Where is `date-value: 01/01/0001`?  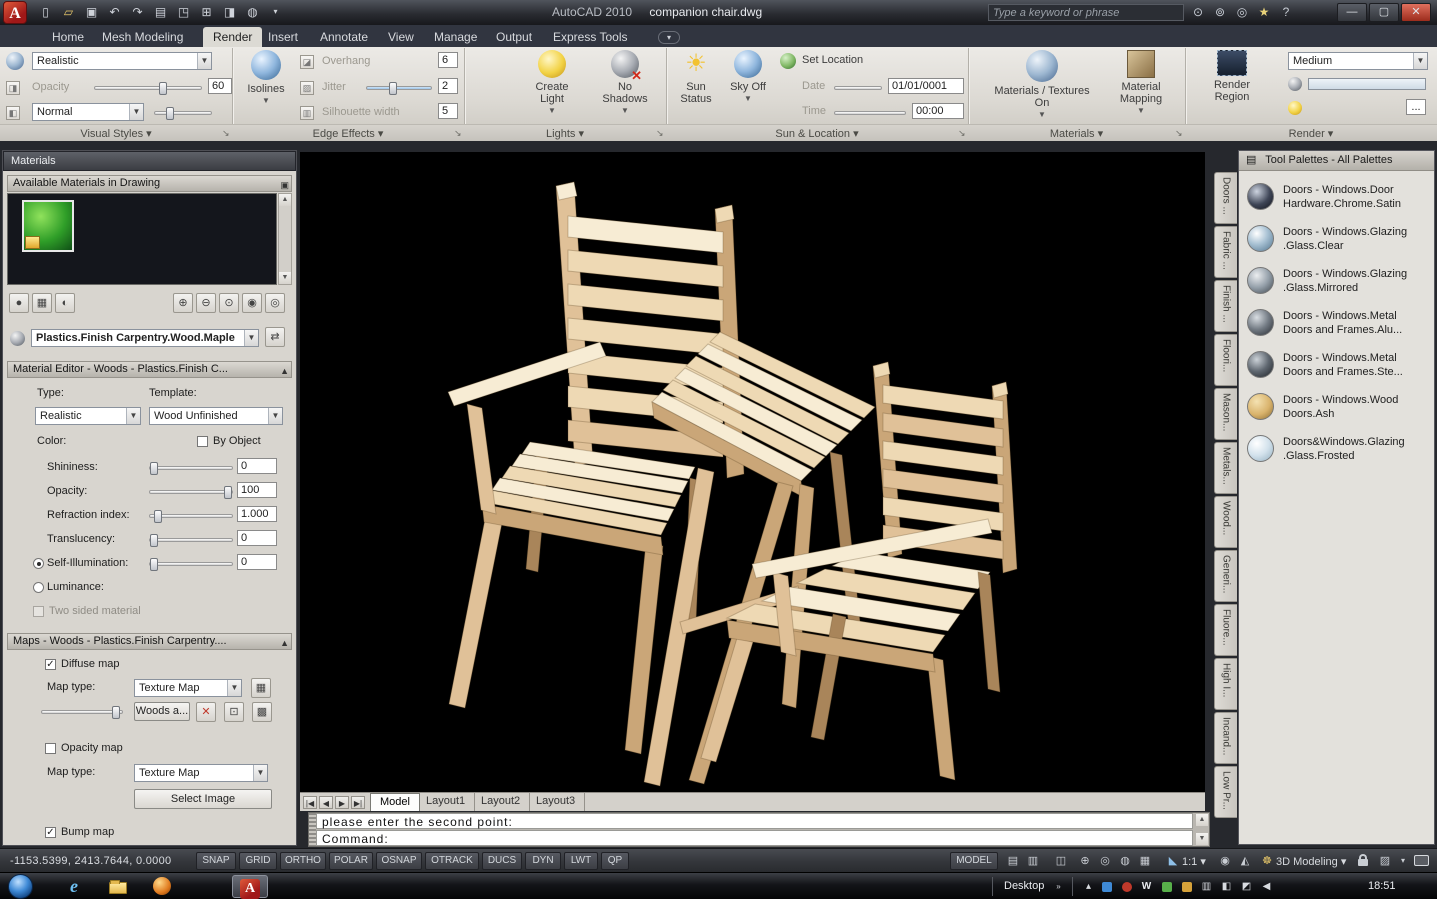
date-value: 01/01/0001 is located at coordinates (926, 86).